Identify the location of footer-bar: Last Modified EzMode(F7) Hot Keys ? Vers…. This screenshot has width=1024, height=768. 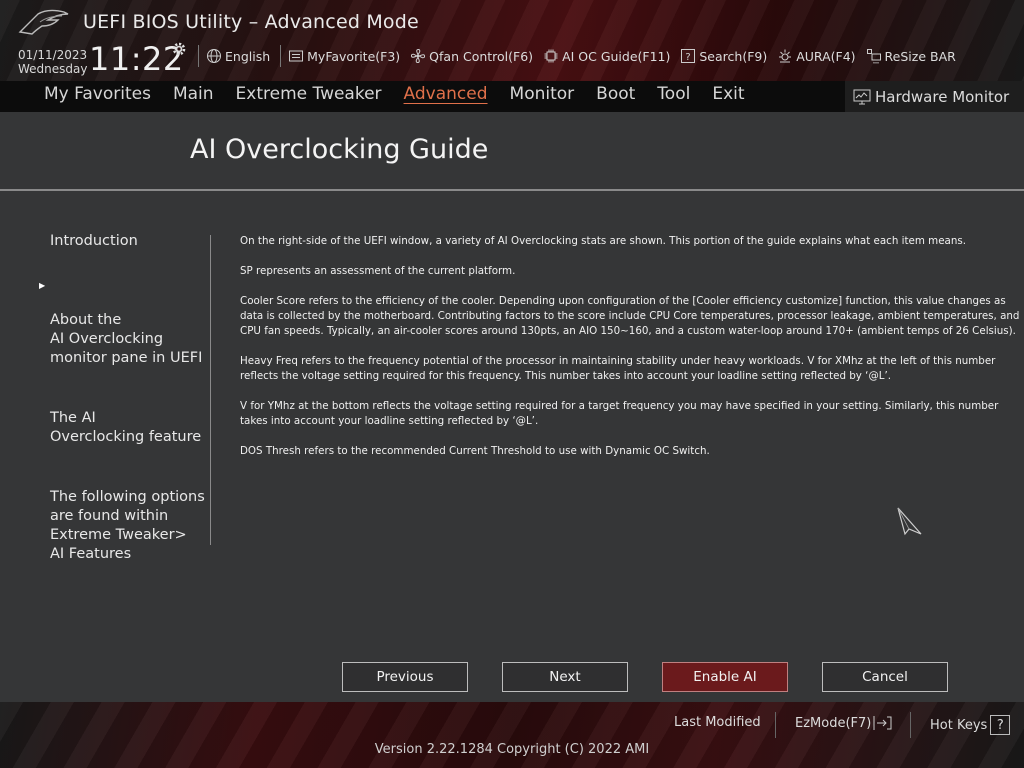
(512, 735).